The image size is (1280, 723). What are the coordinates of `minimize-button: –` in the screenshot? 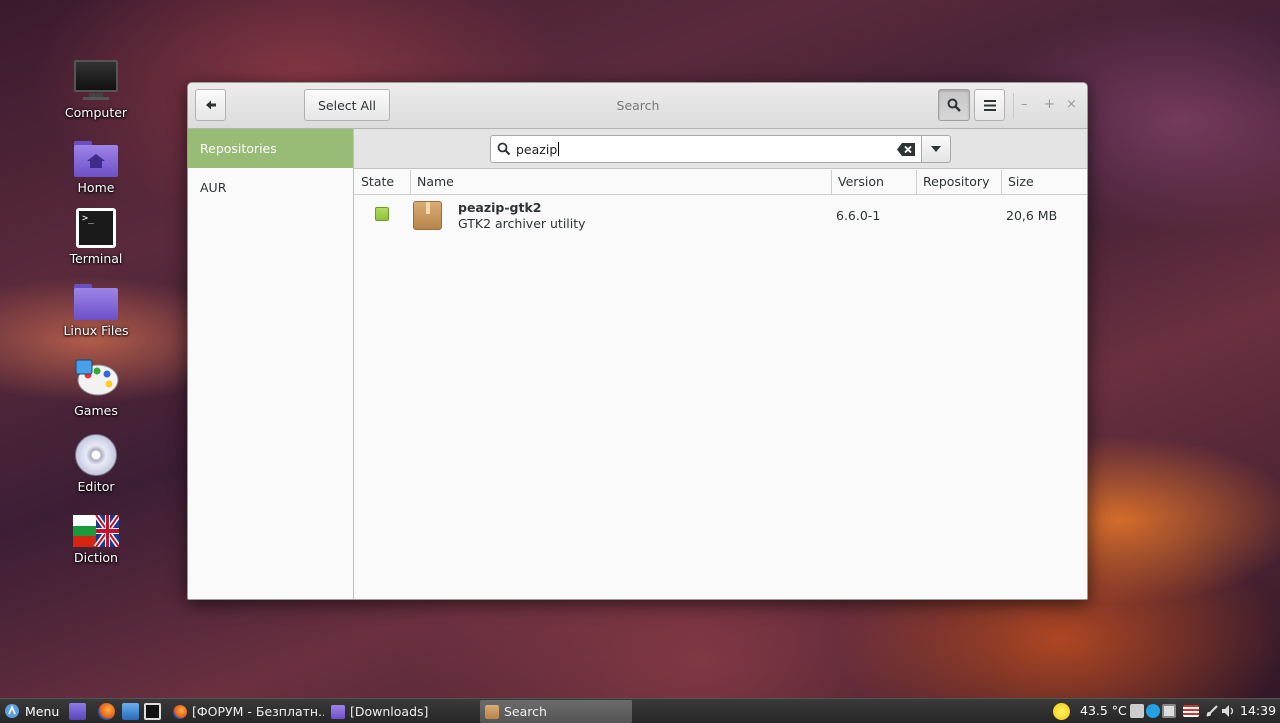 It's located at (1024, 104).